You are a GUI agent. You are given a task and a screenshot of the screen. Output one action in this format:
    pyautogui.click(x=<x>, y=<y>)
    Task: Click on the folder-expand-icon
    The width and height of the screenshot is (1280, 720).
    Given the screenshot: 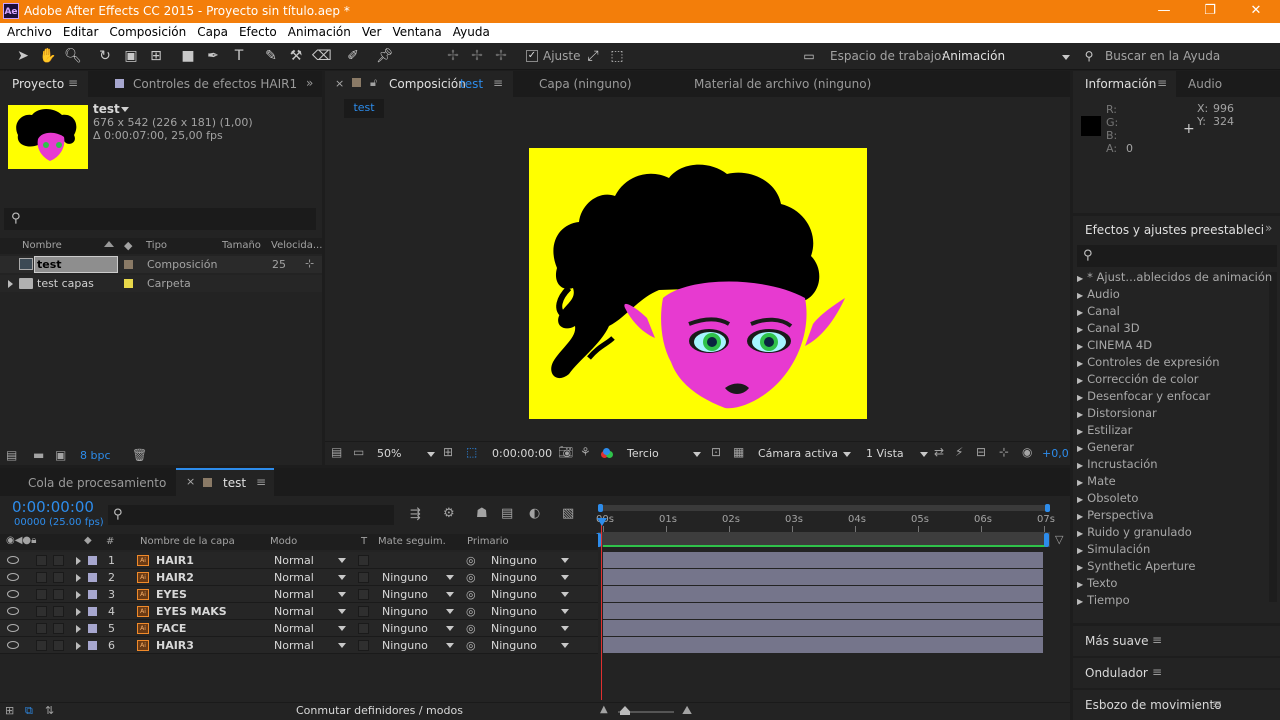 What is the action you would take?
    pyautogui.click(x=10, y=284)
    